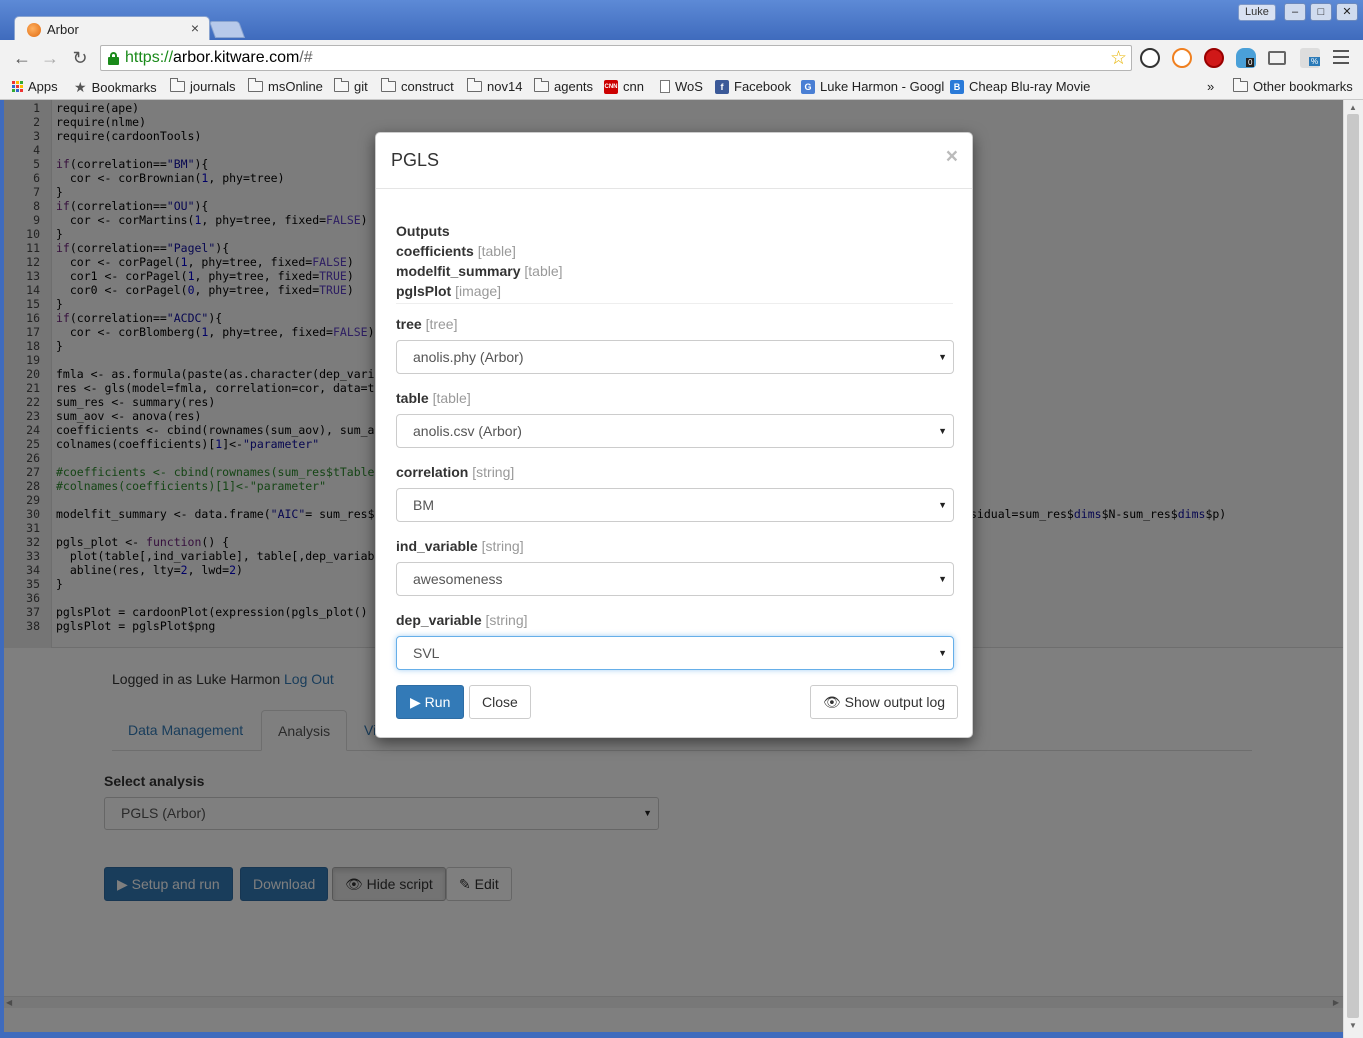 This screenshot has width=1363, height=1038. I want to click on back-icon: ←, so click(22, 58).